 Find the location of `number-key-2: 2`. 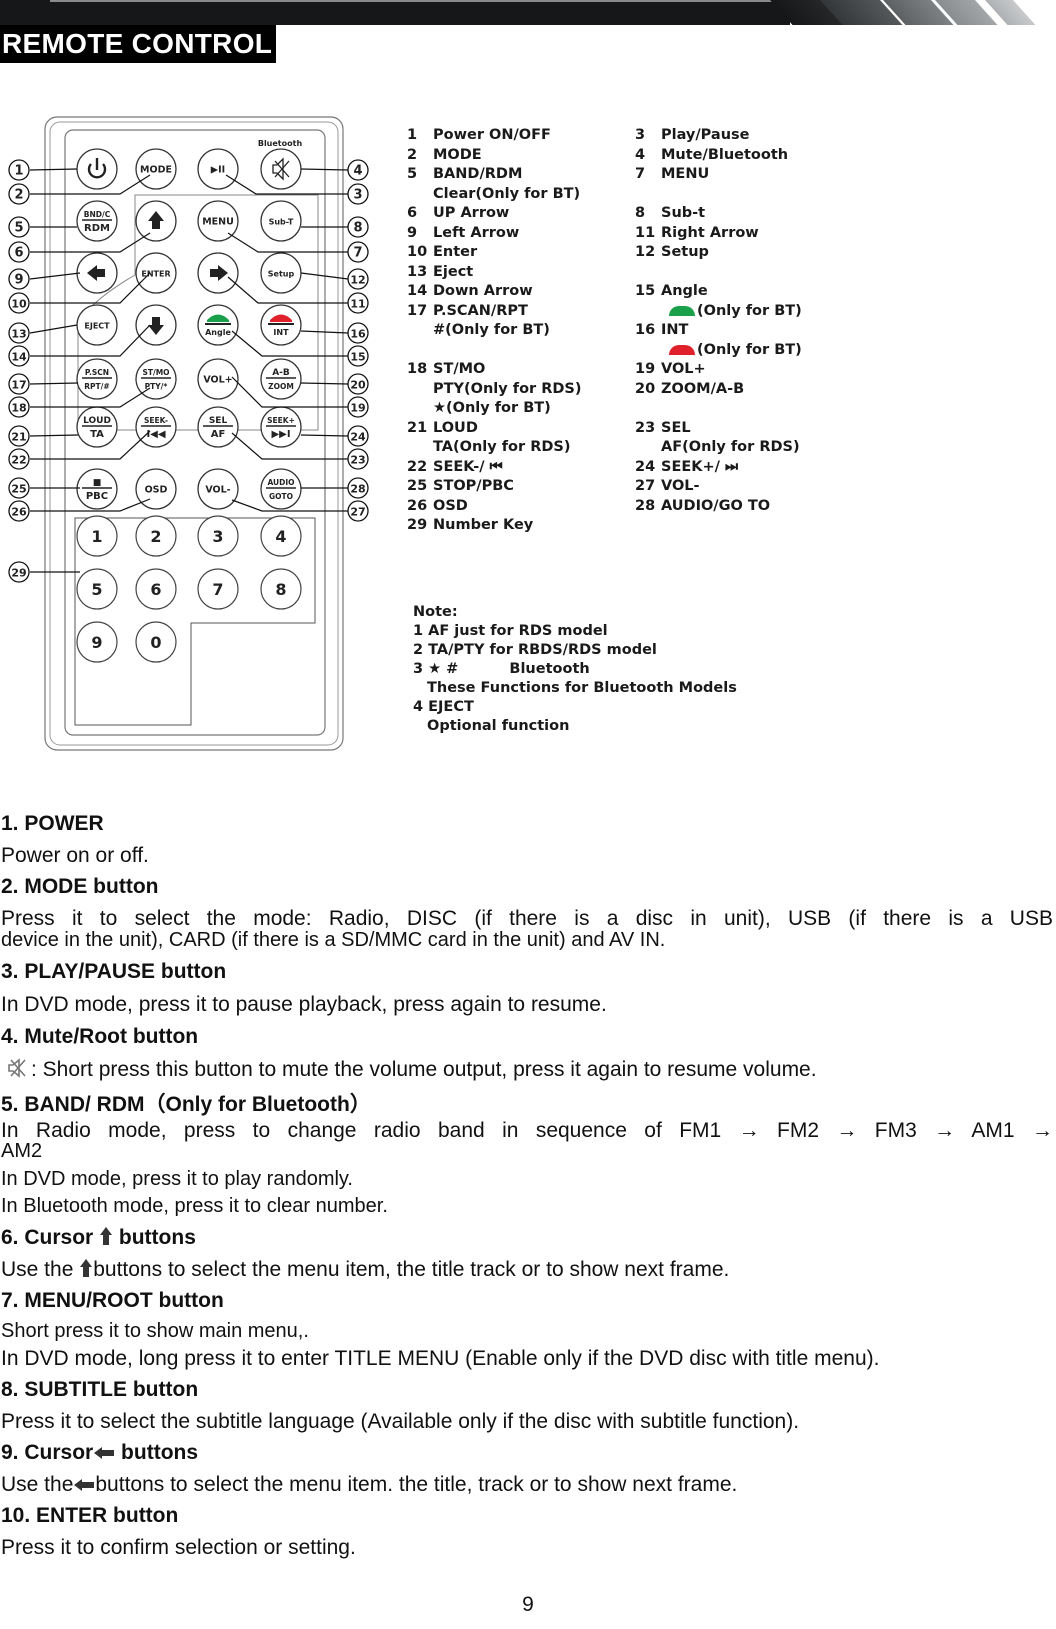

number-key-2: 2 is located at coordinates (156, 536).